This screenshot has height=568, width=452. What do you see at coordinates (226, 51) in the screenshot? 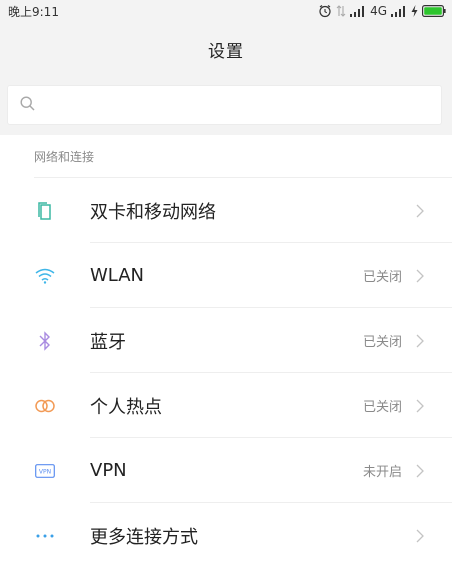
I see `page-title: 设置` at bounding box center [226, 51].